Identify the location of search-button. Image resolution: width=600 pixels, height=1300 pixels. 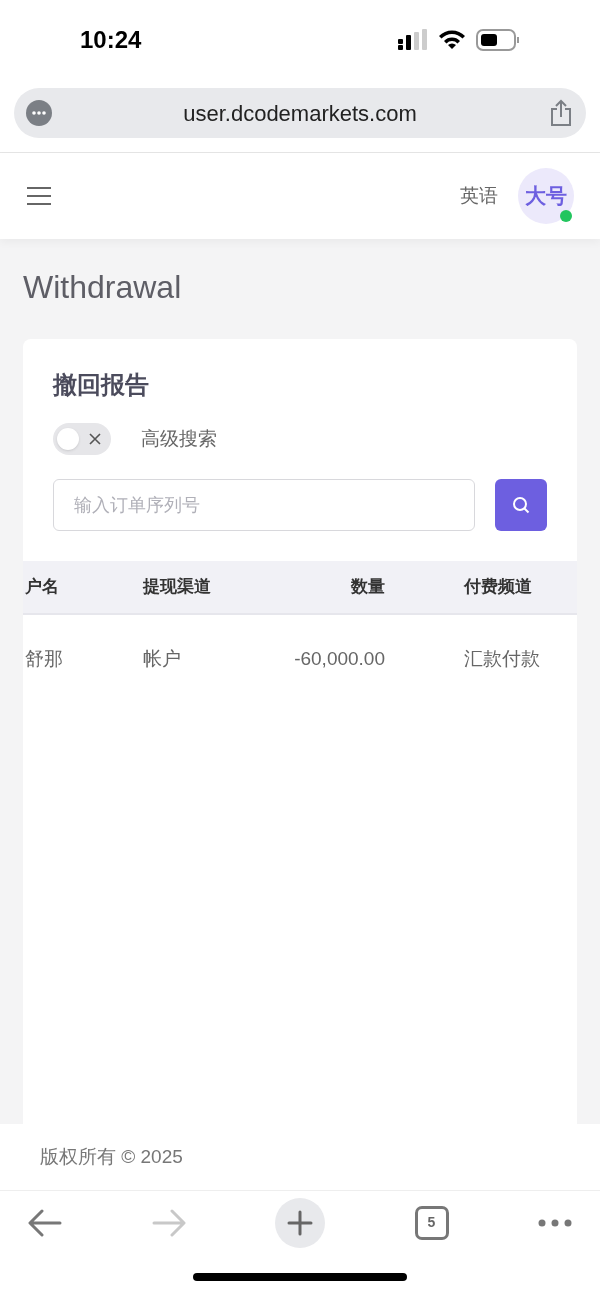
(521, 505).